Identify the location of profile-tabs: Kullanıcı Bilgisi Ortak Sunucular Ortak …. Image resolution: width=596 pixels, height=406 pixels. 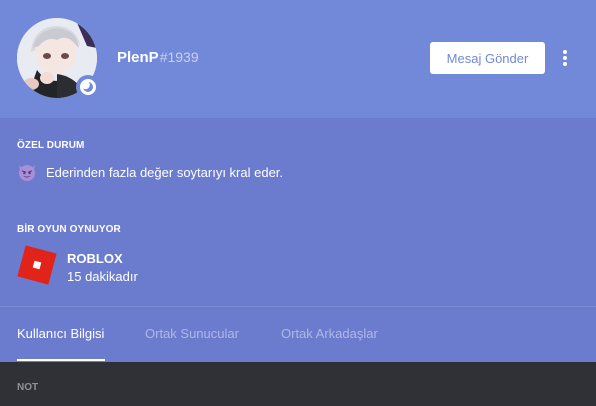
(298, 334).